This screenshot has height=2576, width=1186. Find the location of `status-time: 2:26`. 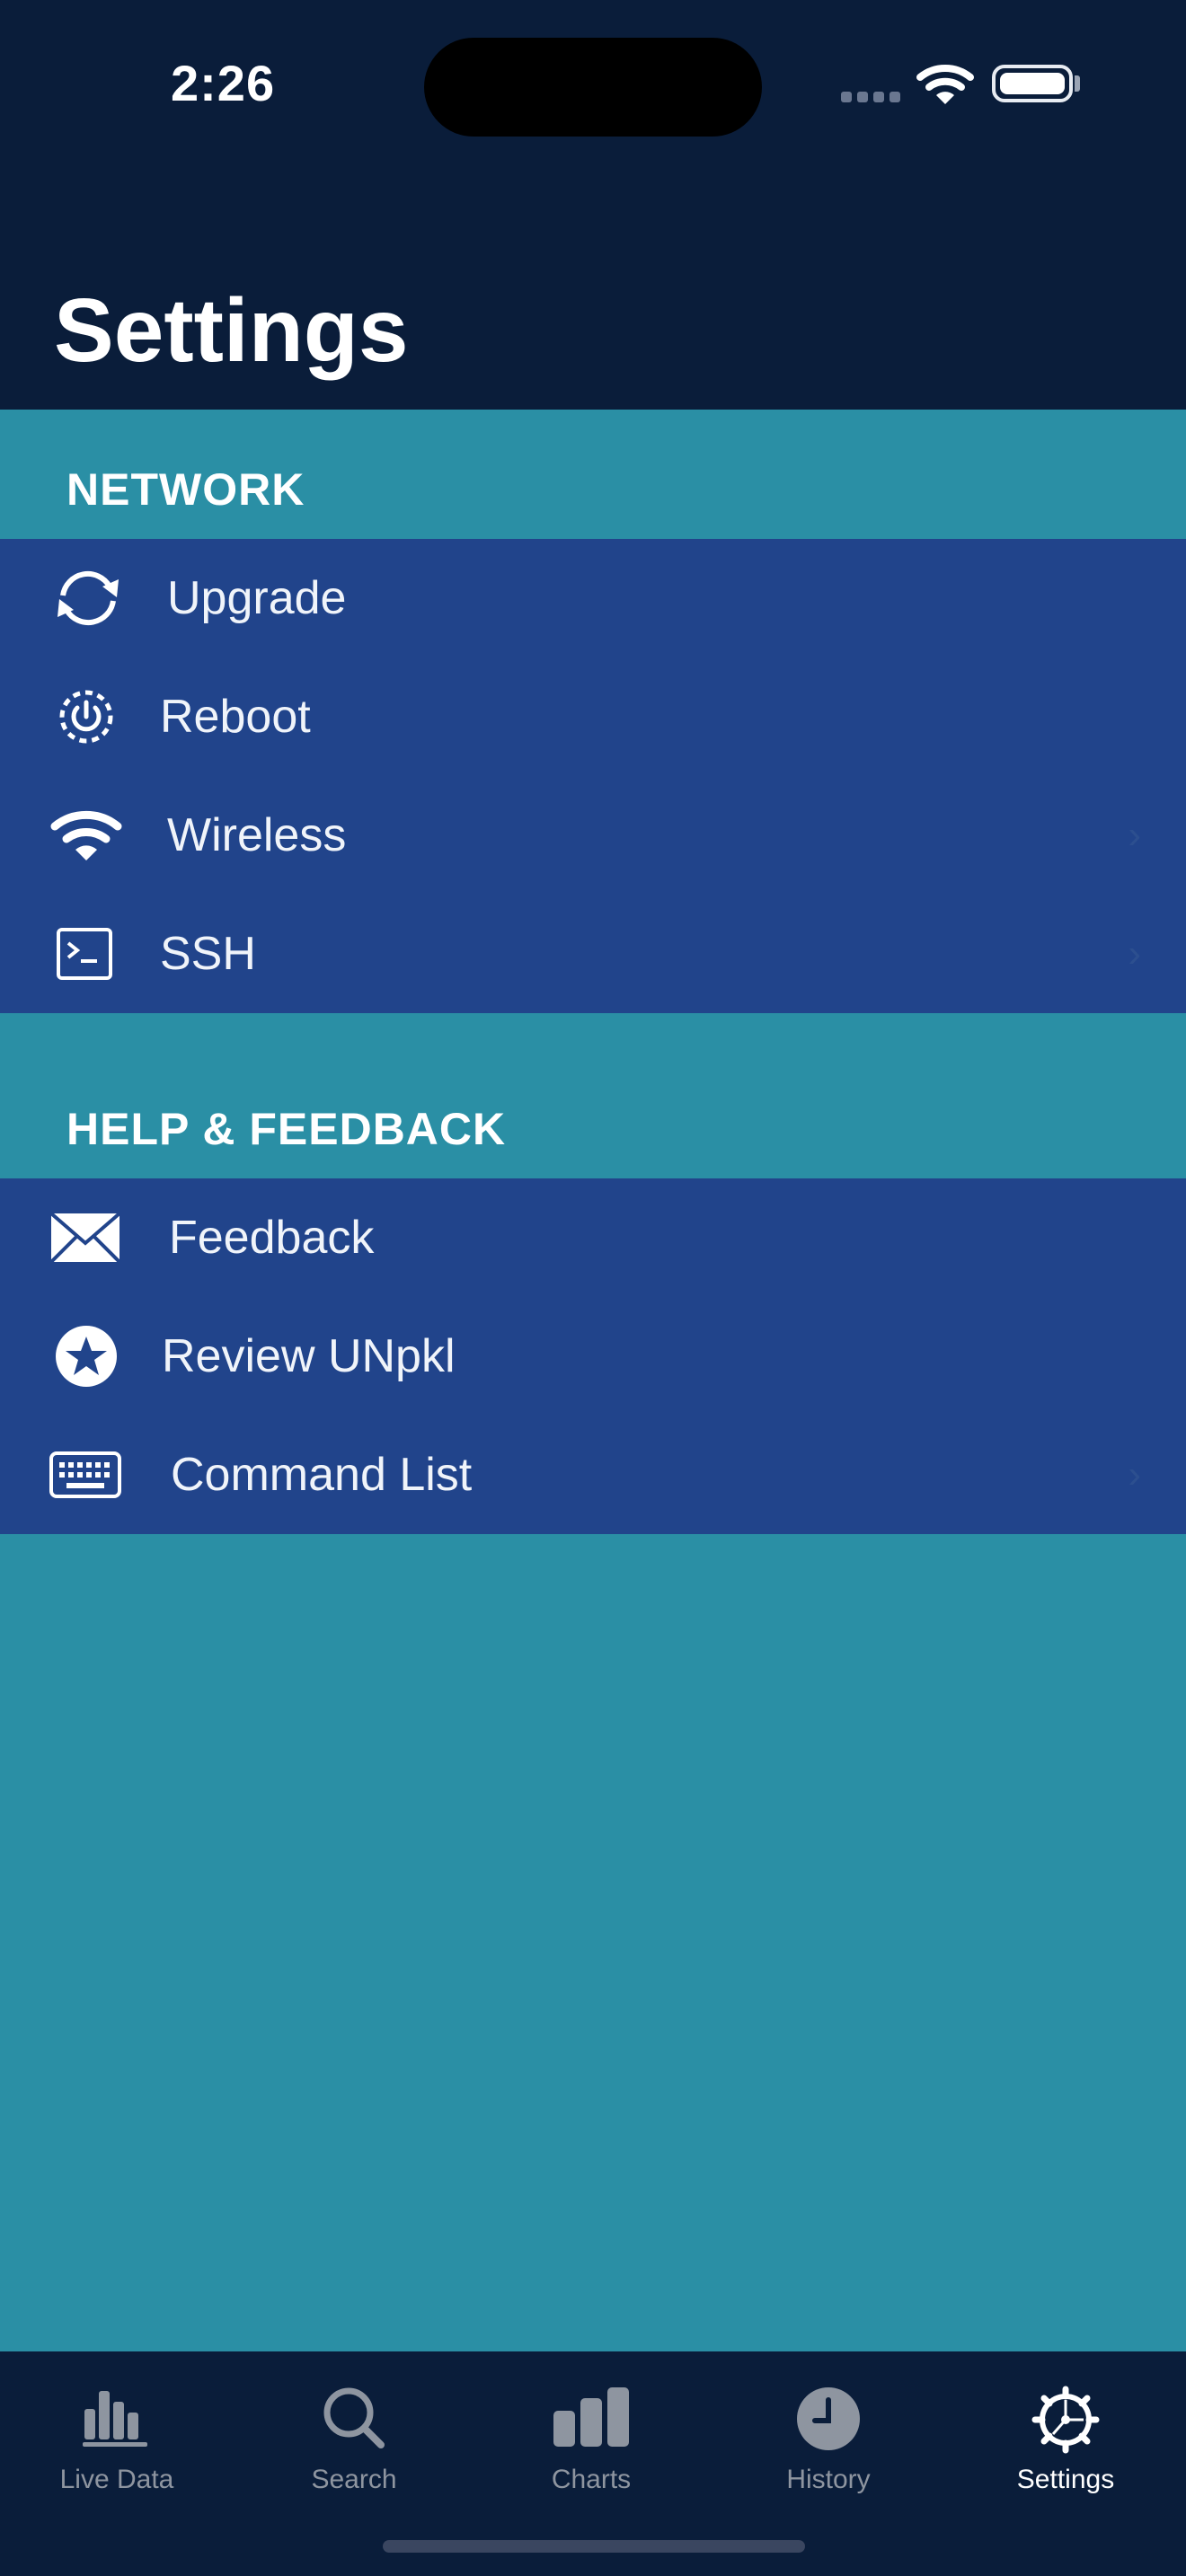

status-time: 2:26 is located at coordinates (223, 83).